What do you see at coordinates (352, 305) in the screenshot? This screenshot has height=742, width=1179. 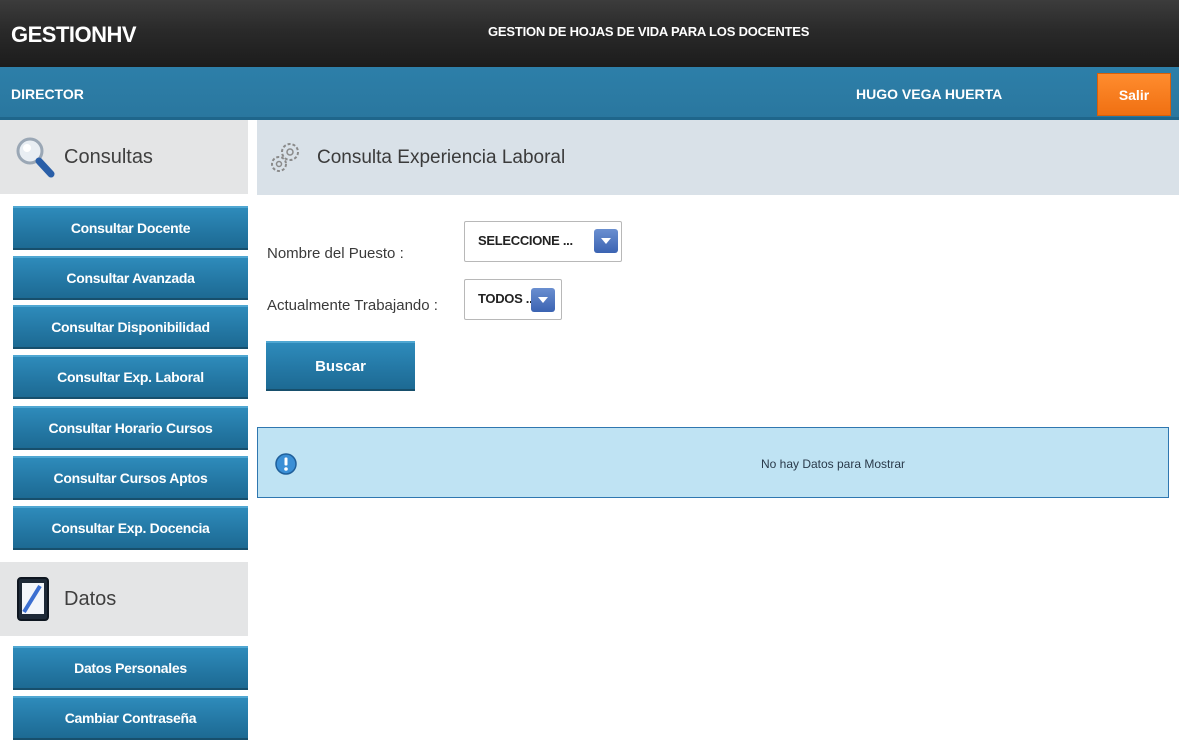 I see `trabajando-label: Actualmente Trabajando :` at bounding box center [352, 305].